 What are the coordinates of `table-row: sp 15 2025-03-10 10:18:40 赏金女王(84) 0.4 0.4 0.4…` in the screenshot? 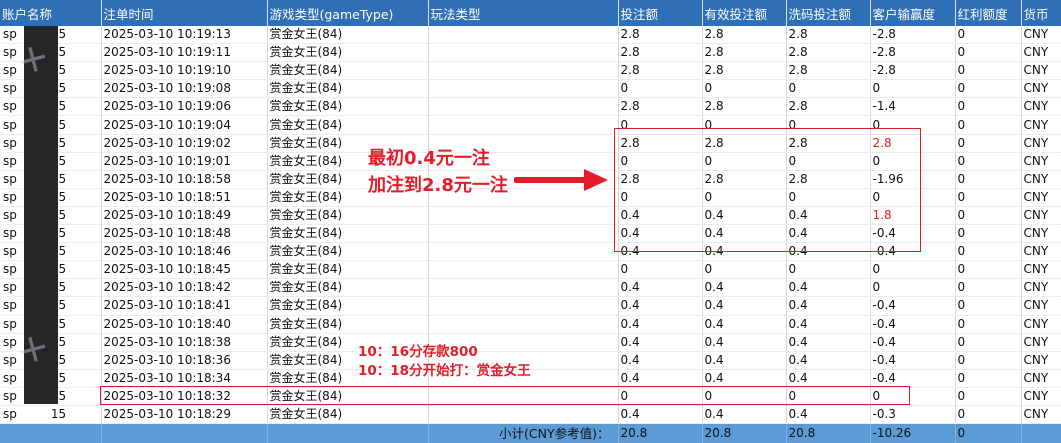 It's located at (530, 324).